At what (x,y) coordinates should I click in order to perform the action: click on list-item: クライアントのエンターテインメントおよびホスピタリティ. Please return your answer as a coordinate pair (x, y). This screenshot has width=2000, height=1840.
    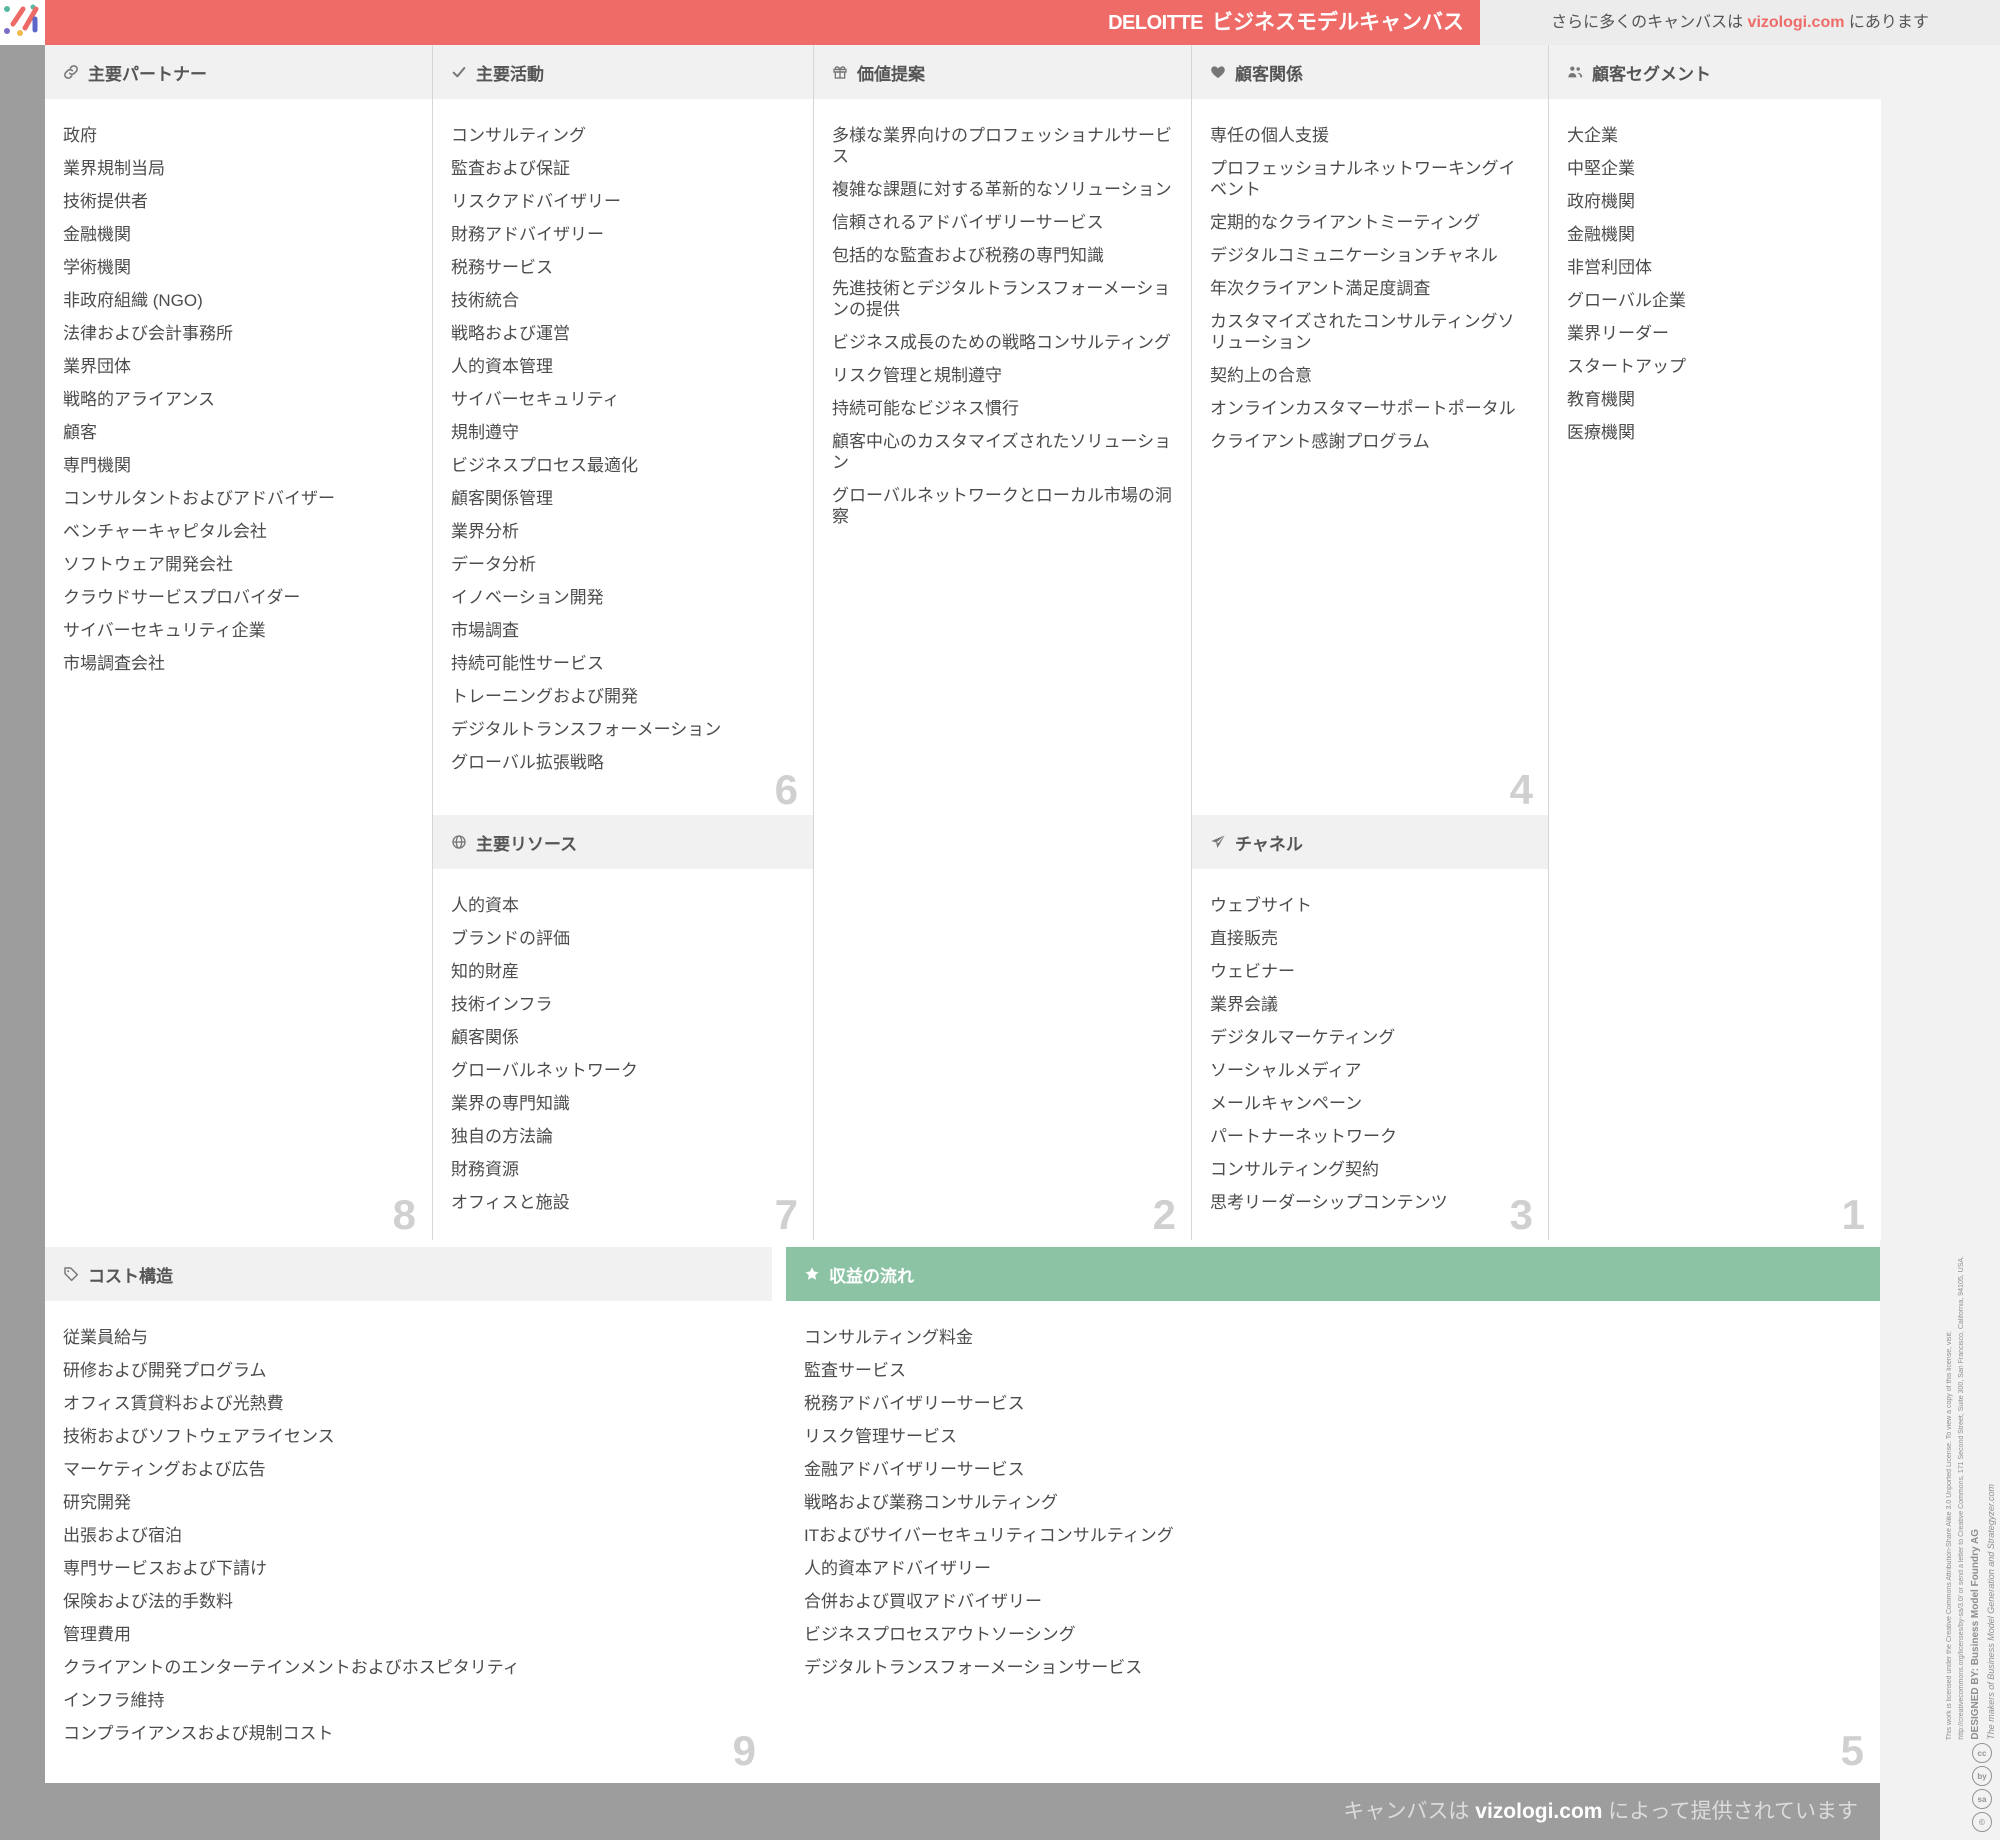
    Looking at the image, I should click on (291, 1667).